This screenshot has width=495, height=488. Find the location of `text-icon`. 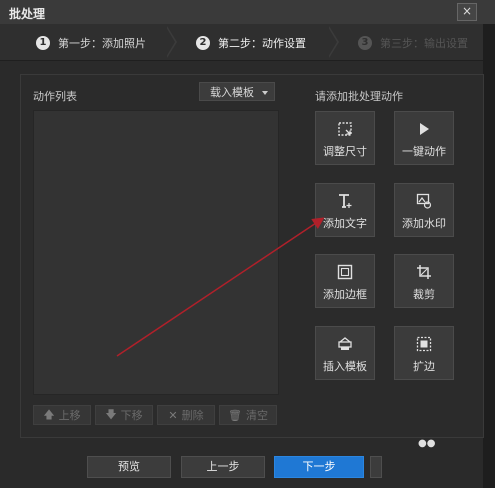

text-icon is located at coordinates (345, 201).